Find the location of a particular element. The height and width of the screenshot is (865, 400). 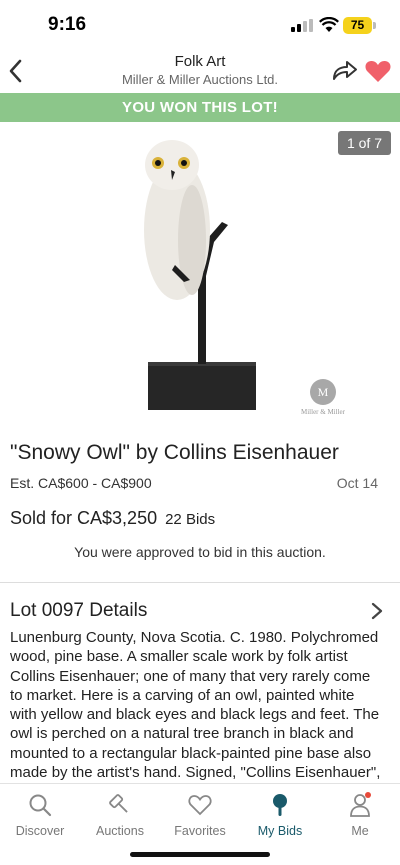

favorite-heart-icon is located at coordinates (378, 71).